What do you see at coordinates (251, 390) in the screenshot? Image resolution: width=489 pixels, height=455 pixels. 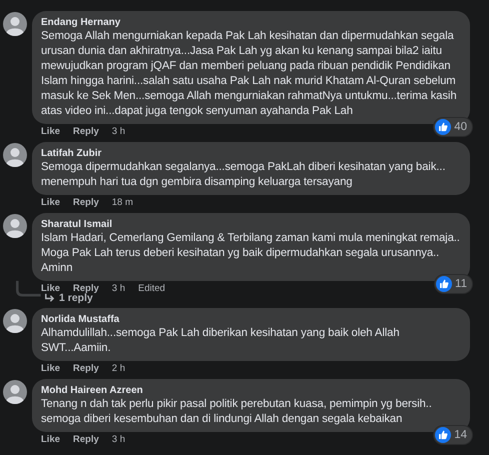 I see `author-name: Mohd Haireen Azreen` at bounding box center [251, 390].